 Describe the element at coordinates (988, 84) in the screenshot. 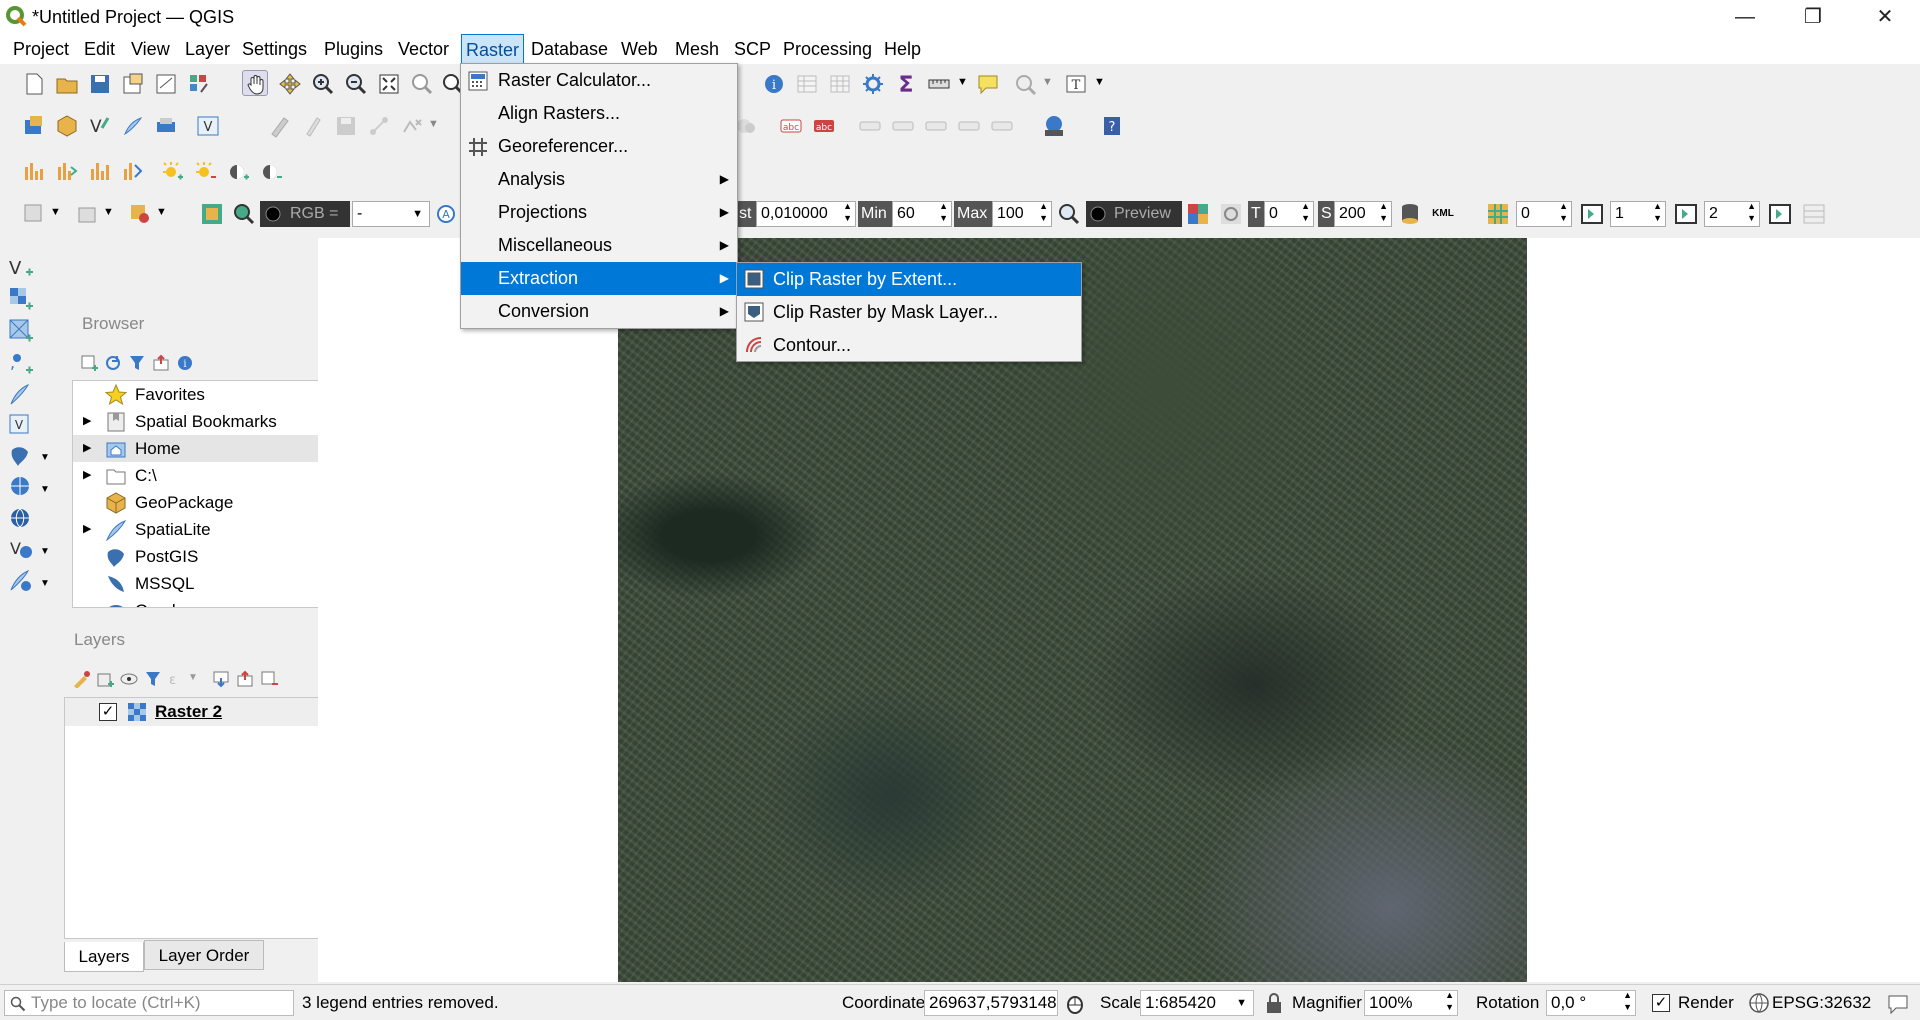

I see `map-tips-icon` at that location.